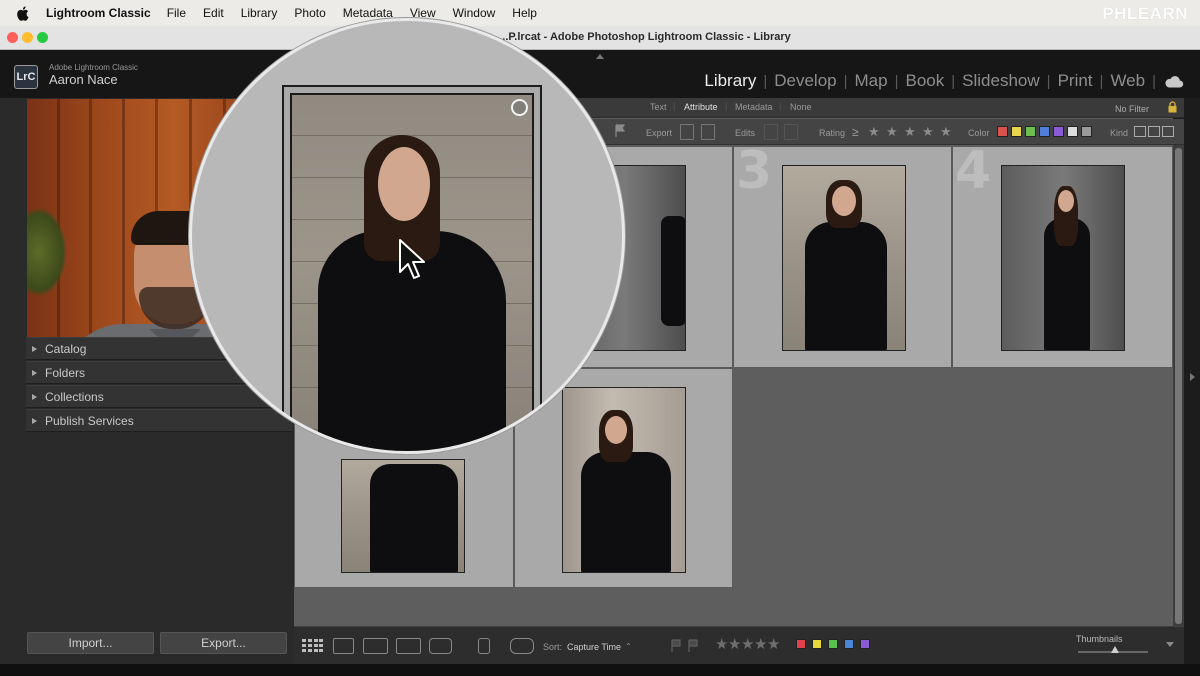 The width and height of the screenshot is (1200, 676). What do you see at coordinates (1145, 13) in the screenshot?
I see `phlearn-watermark: PHLEARN` at bounding box center [1145, 13].